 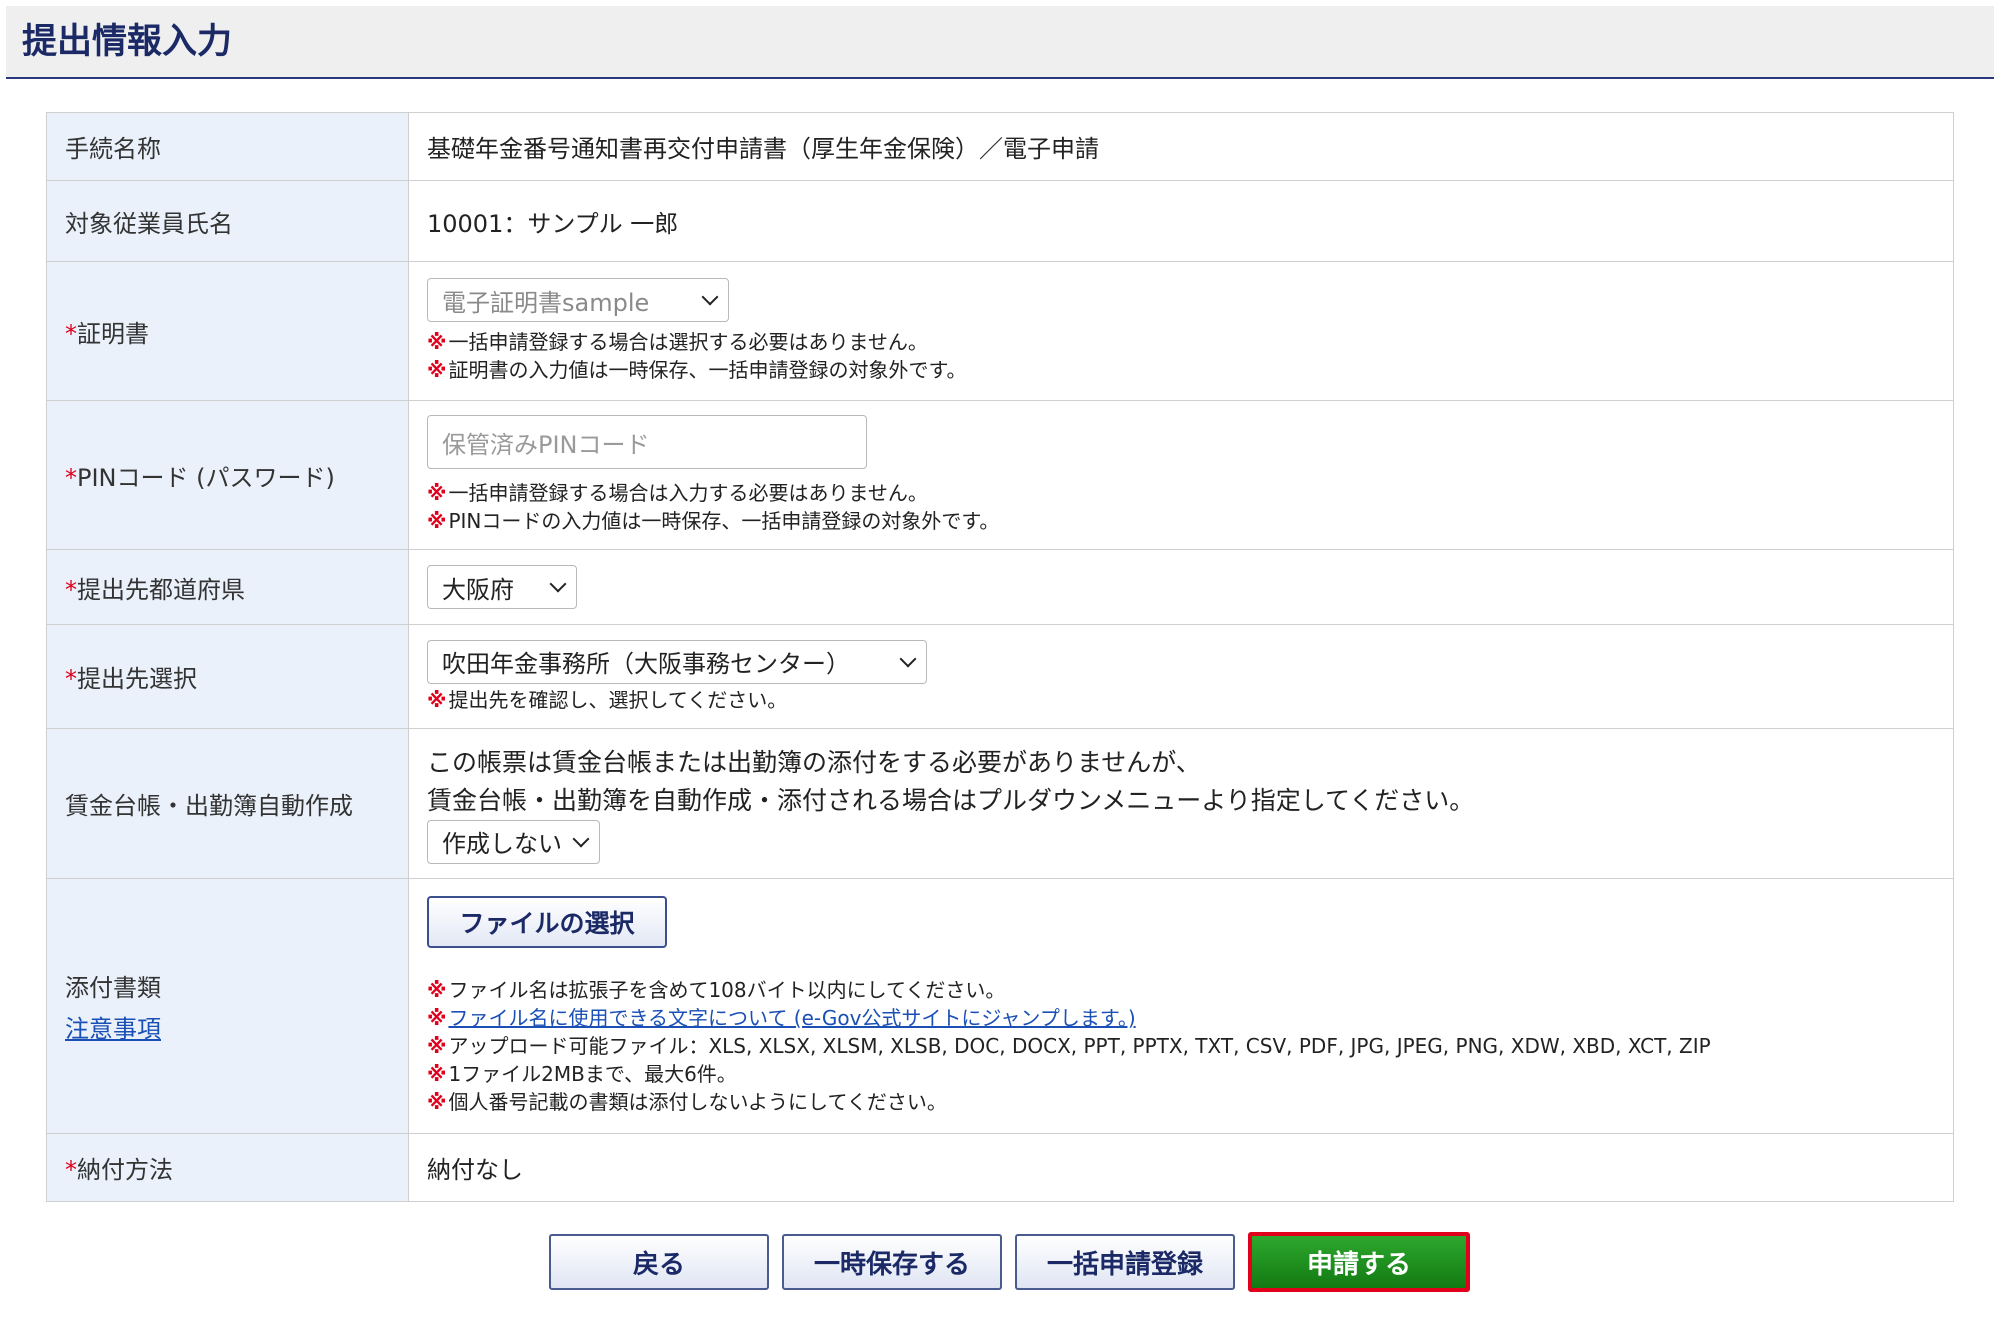 What do you see at coordinates (227, 676) in the screenshot?
I see `destination-label: *提出先選択` at bounding box center [227, 676].